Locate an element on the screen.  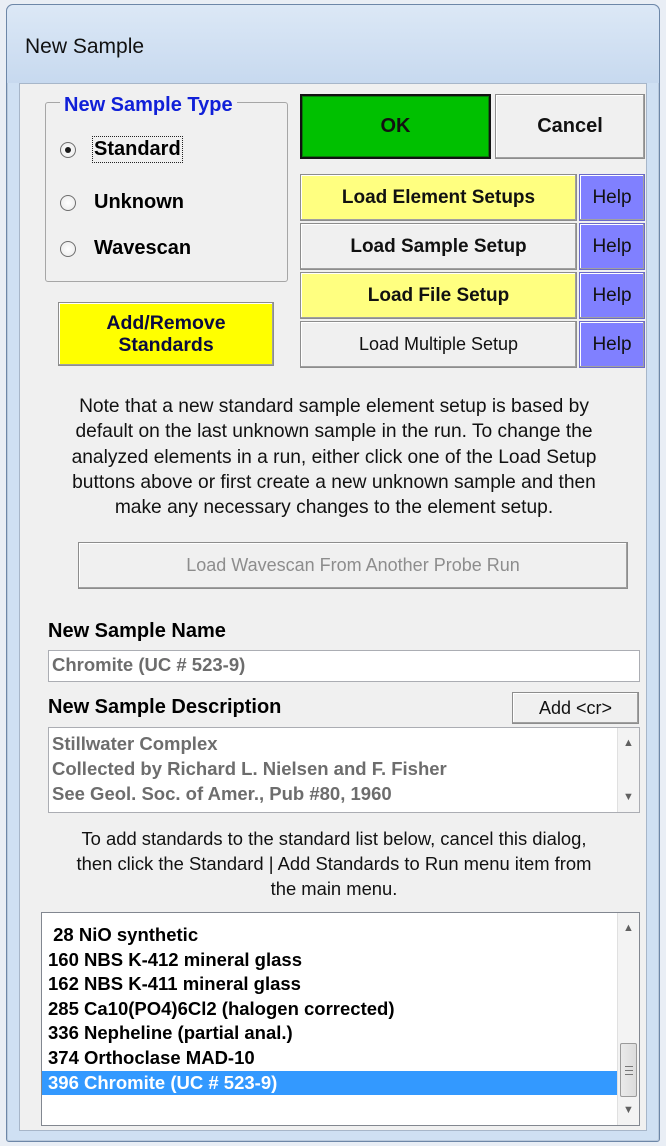
list-item: 336 Nepheline (partial anal.) is located at coordinates (340, 1033).